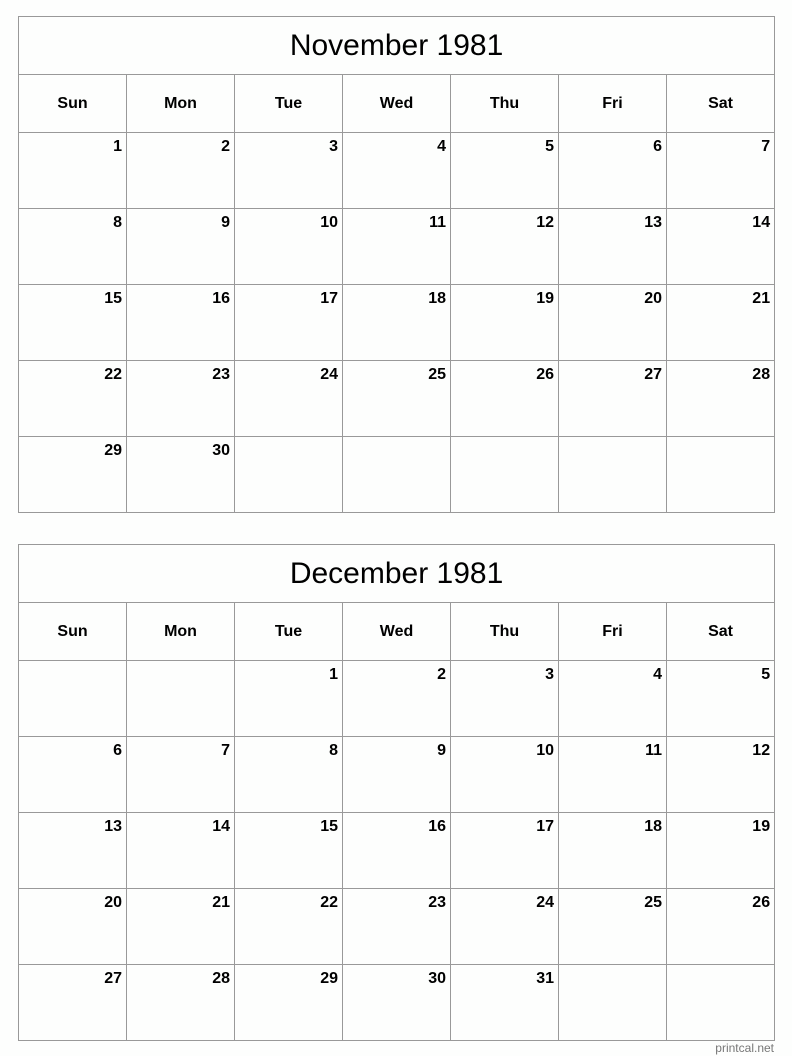 The width and height of the screenshot is (792, 1056). Describe the element at coordinates (113, 978) in the screenshot. I see `day-number: 27` at that location.